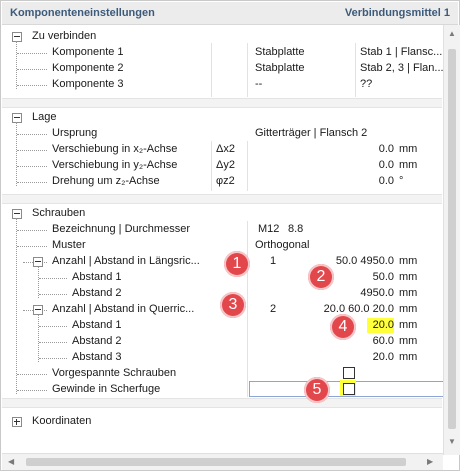  Describe the element at coordinates (311, 133) in the screenshot. I see `row-value: Gitterträger | Flansch 2` at that location.